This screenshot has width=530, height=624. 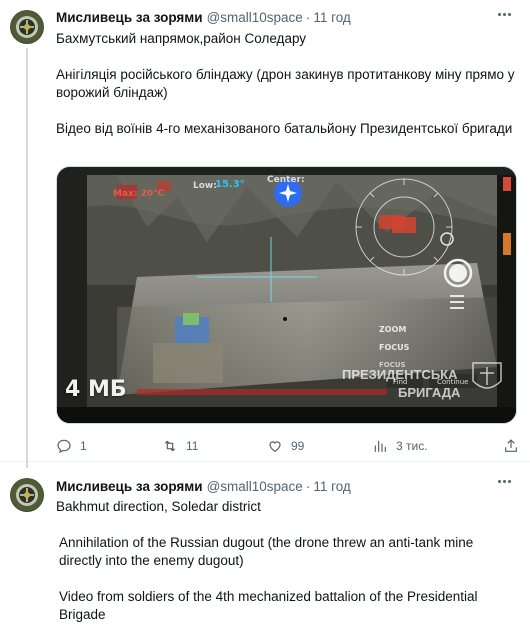 I want to click on views-icon, so click(x=380, y=446).